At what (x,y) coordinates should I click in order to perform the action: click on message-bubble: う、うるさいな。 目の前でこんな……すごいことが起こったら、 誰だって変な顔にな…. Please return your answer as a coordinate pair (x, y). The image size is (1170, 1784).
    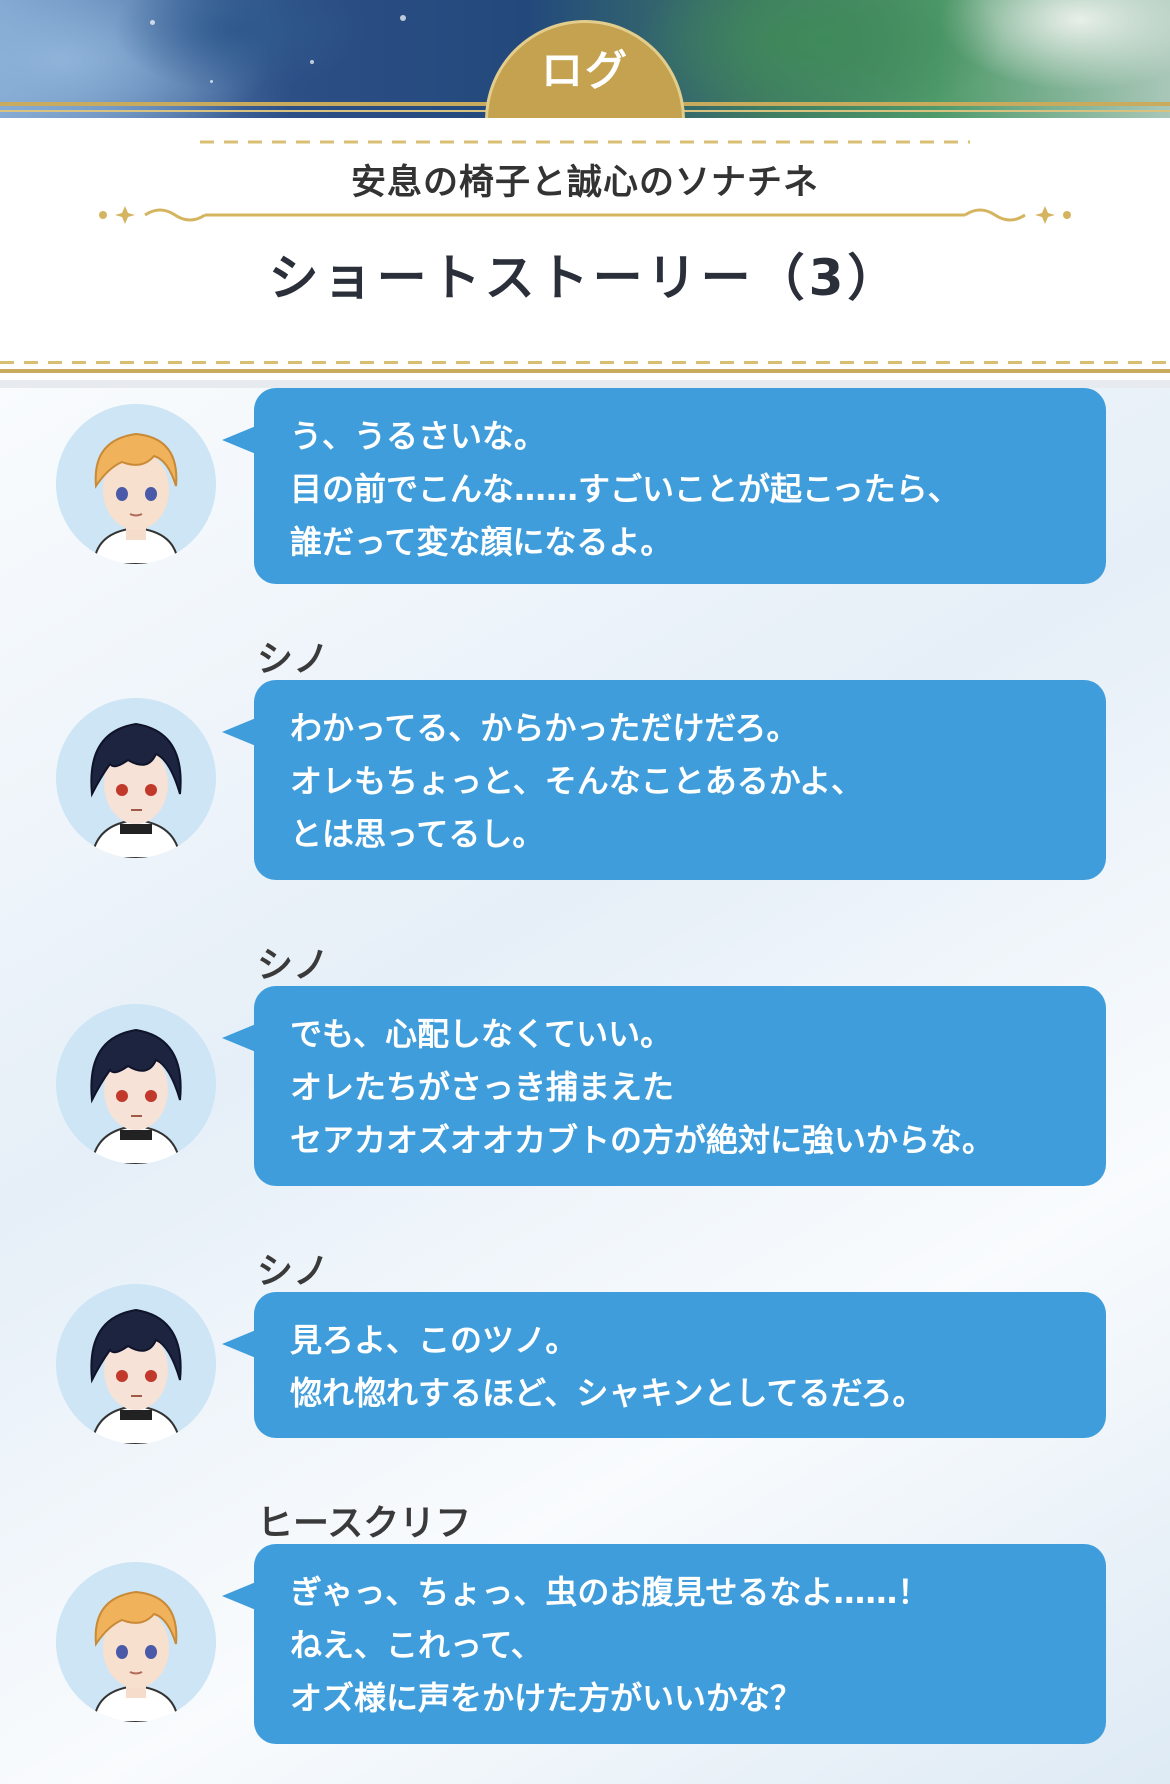
    Looking at the image, I should click on (664, 486).